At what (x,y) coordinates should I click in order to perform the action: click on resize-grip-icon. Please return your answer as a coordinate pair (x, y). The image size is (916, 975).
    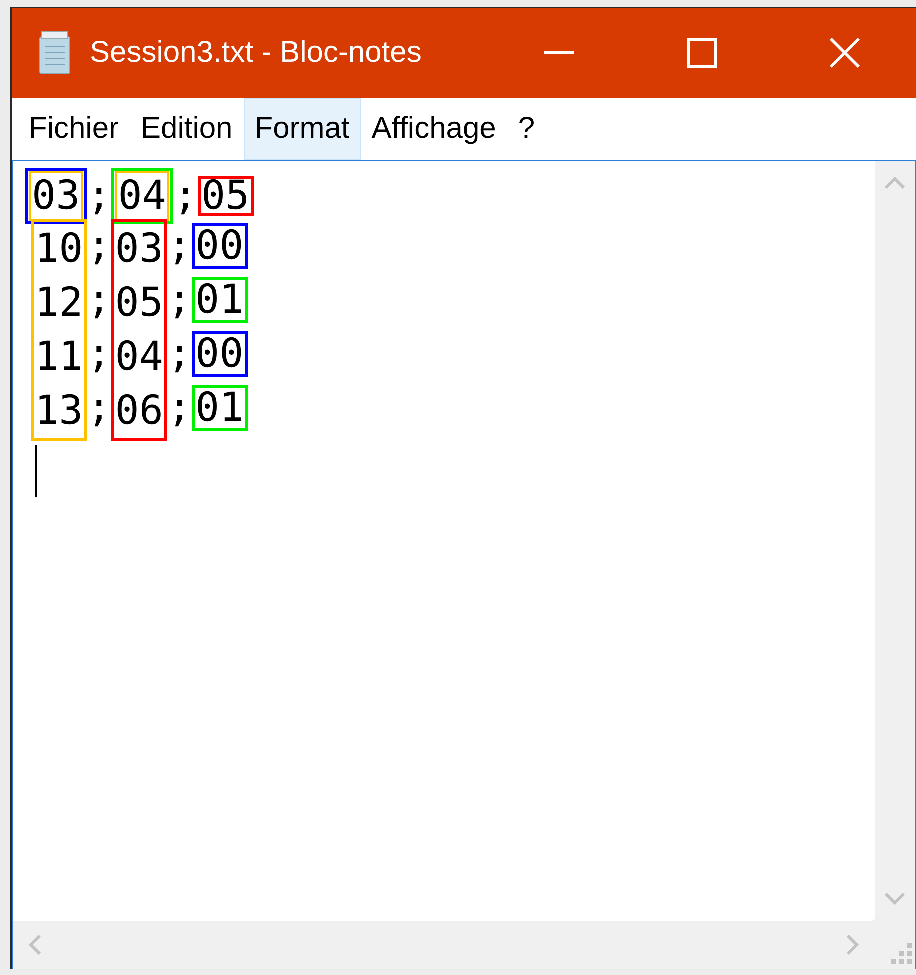
    Looking at the image, I should click on (902, 954).